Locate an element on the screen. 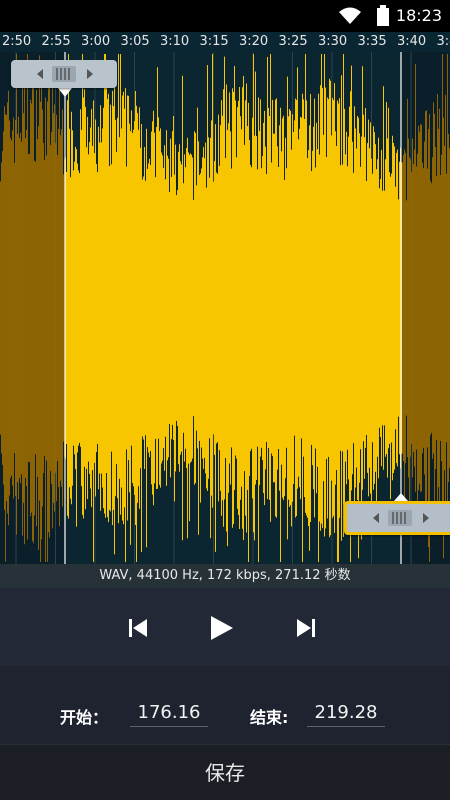 The image size is (450, 800). end-marker-handle is located at coordinates (397, 518).